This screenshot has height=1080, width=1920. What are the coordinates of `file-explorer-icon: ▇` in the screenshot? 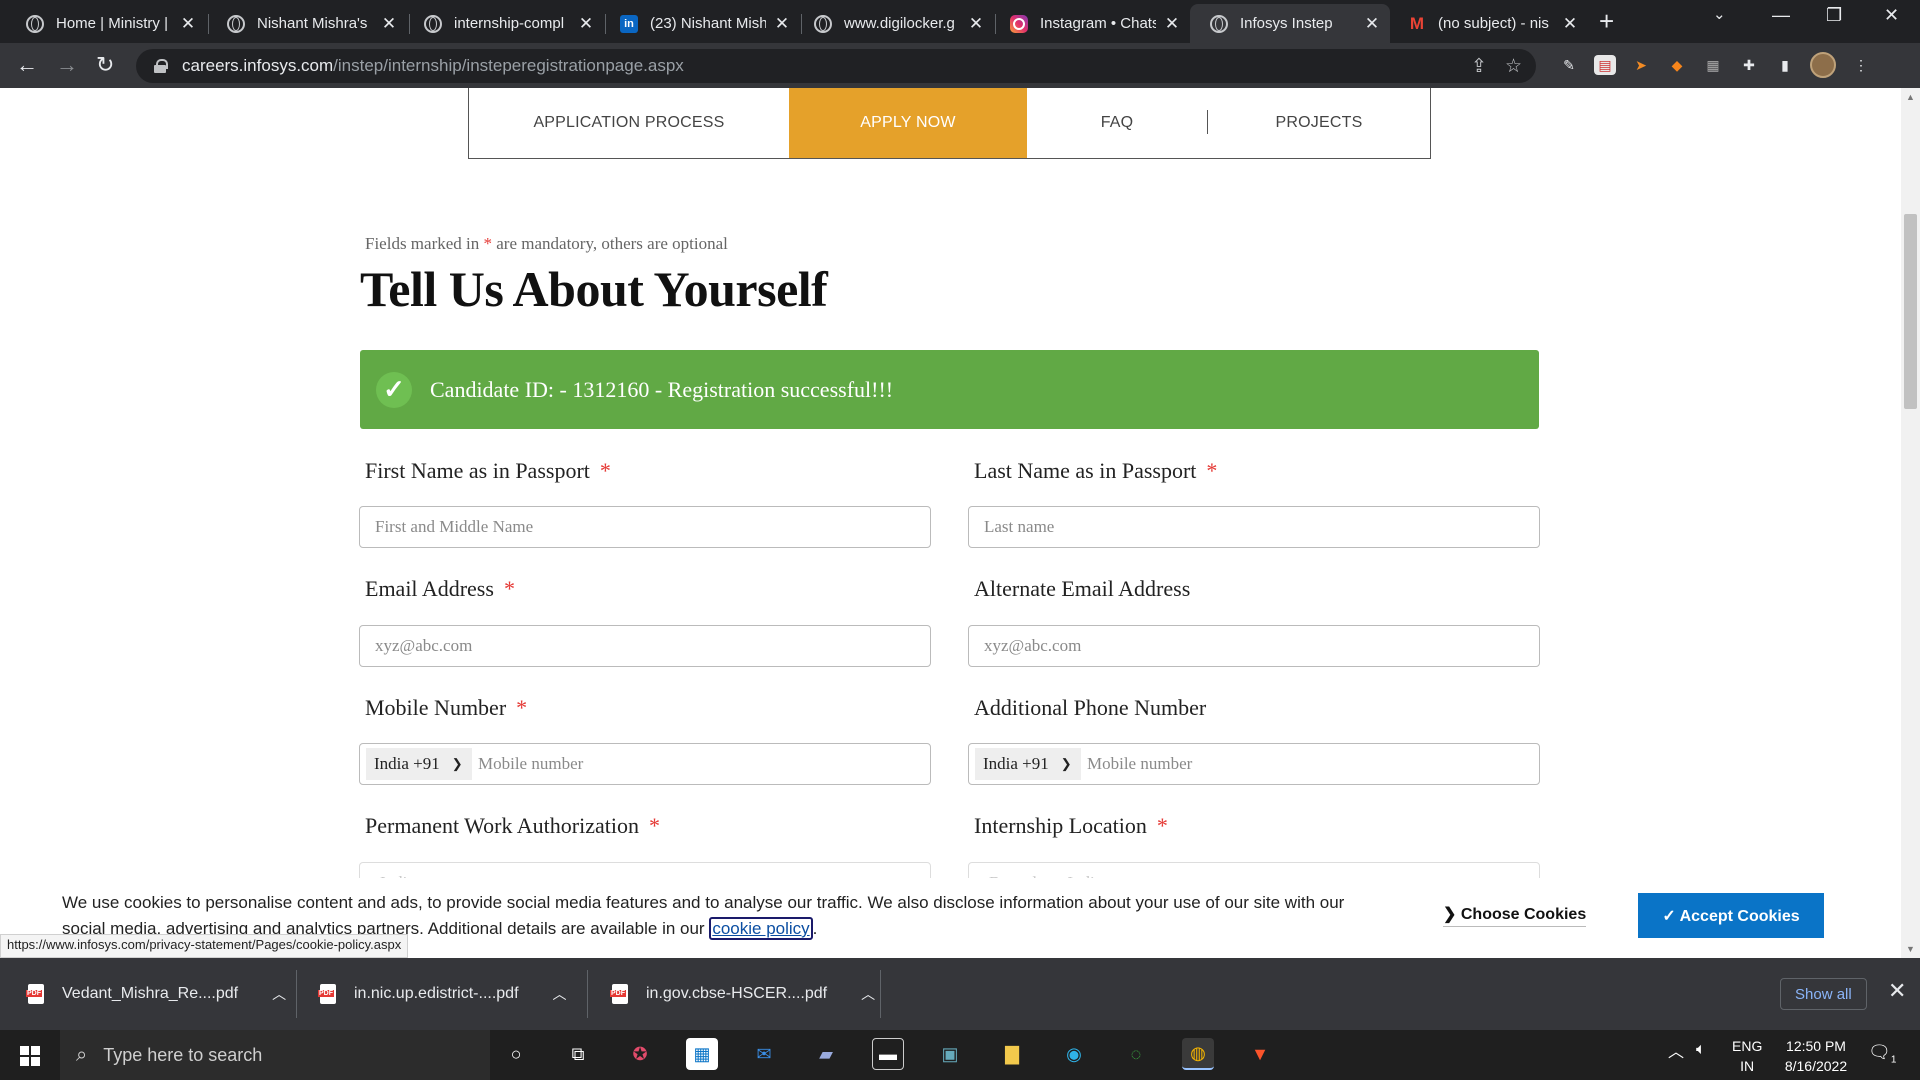 It's located at (1012, 1054).